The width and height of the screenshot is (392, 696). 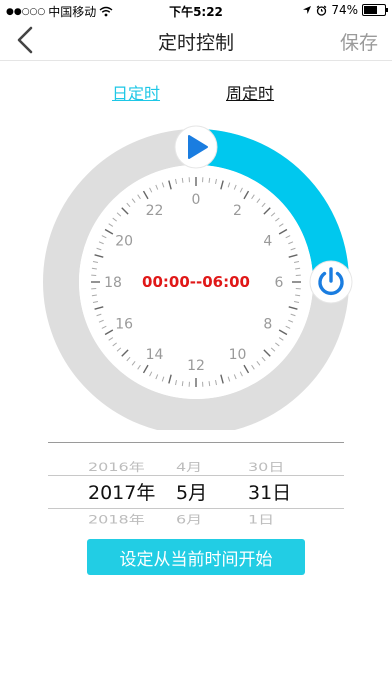 I want to click on nav-bar: 定时控制 保存, so click(x=196, y=40).